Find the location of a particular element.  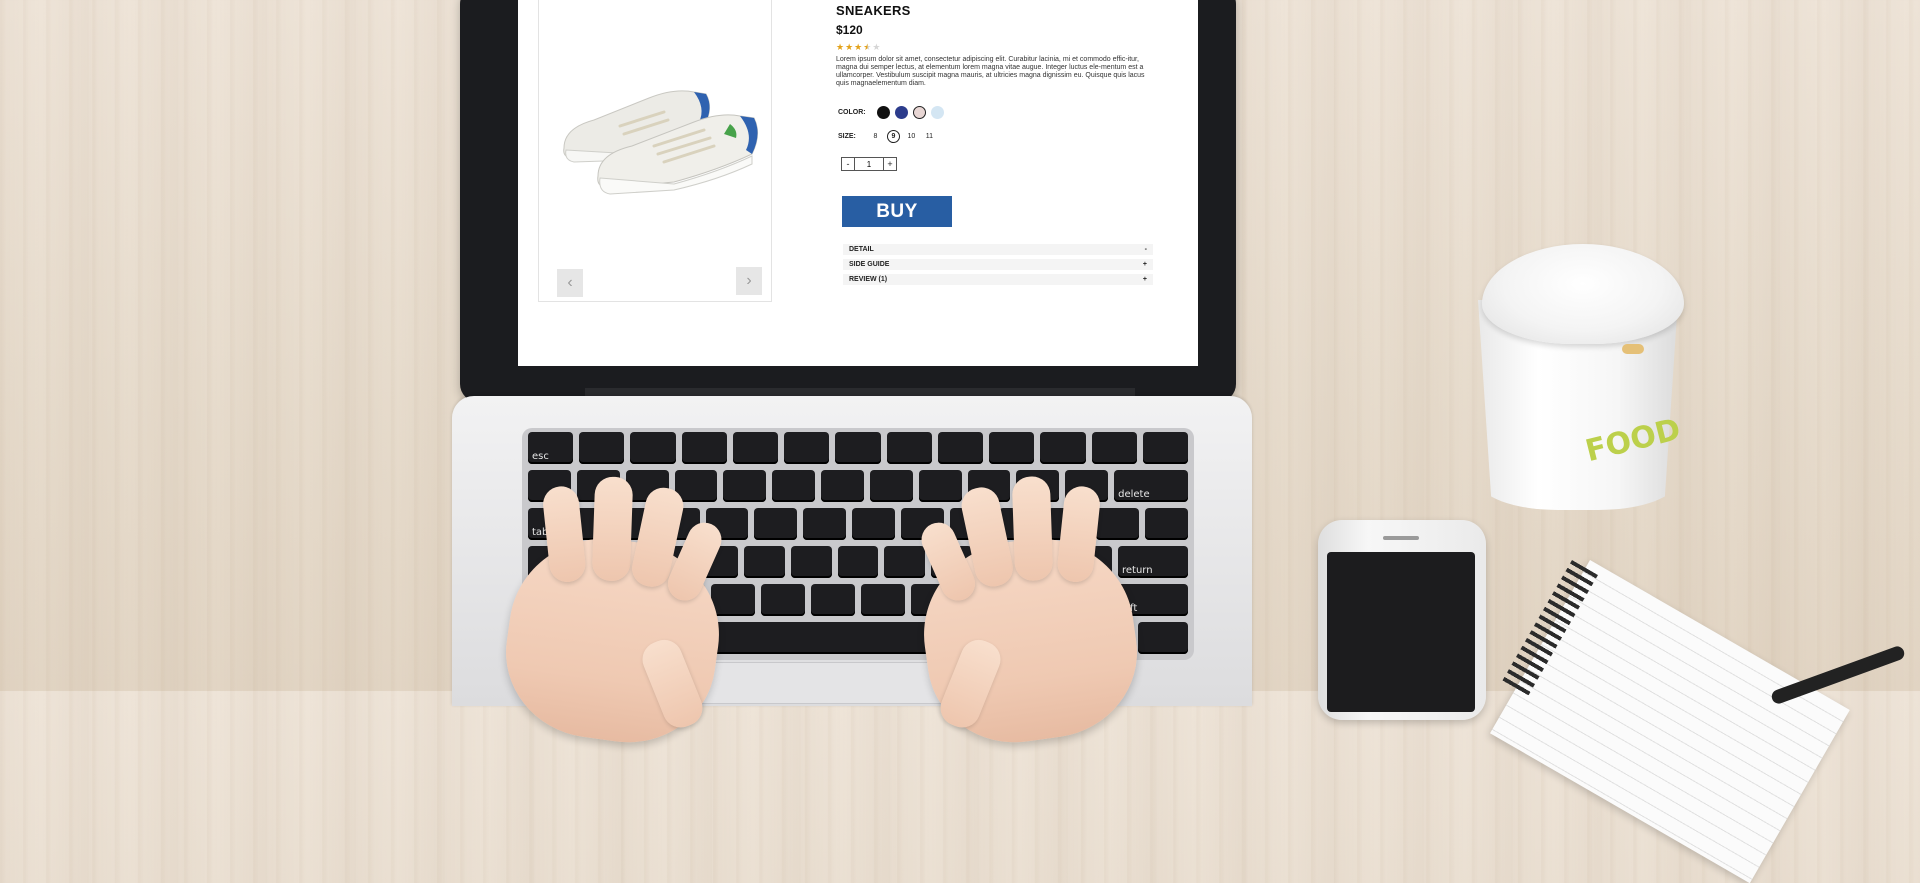

accordion-detail: DETAIL - is located at coordinates (998, 250).